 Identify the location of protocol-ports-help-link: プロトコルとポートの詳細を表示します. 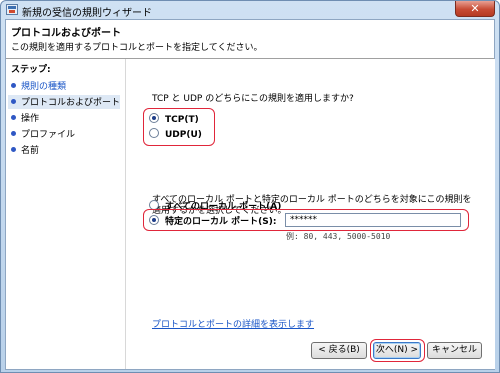
(233, 323).